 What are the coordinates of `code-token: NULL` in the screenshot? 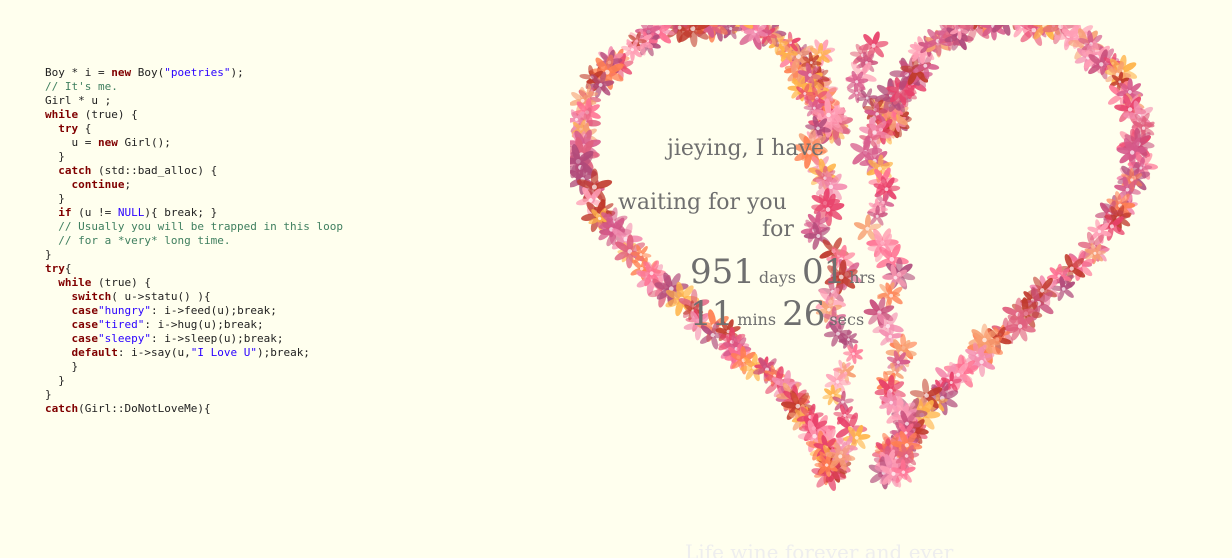 It's located at (131, 212).